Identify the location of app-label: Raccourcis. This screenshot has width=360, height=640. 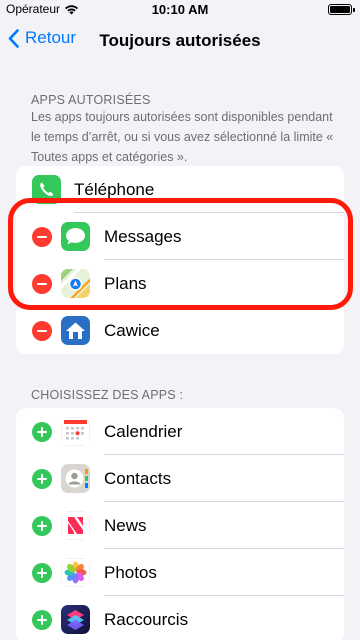
(146, 619).